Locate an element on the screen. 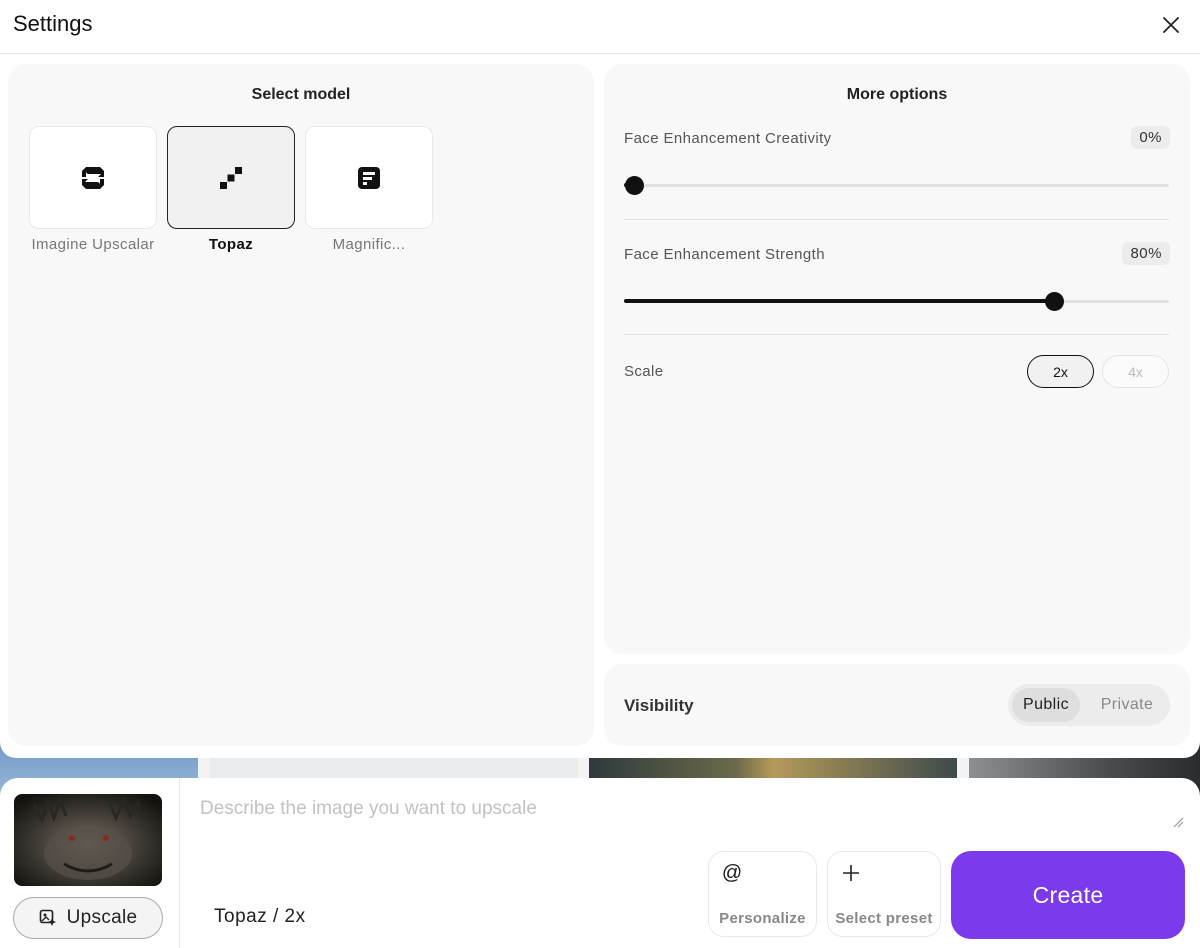  slider-track is located at coordinates (896, 185).